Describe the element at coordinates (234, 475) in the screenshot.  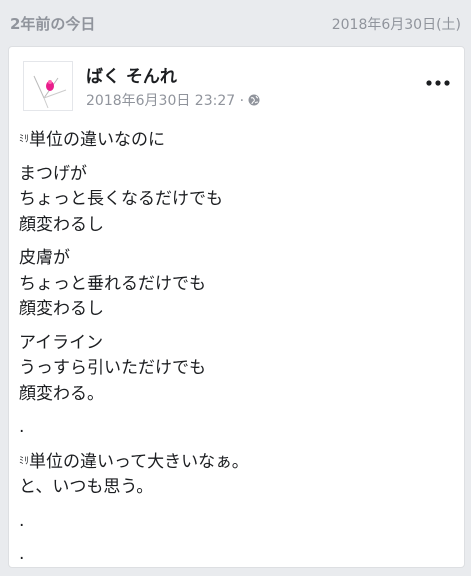
I see `paragraph-6: ﾐﾘ単位の違いって大きいなぁ。 と、いつも思う。` at that location.